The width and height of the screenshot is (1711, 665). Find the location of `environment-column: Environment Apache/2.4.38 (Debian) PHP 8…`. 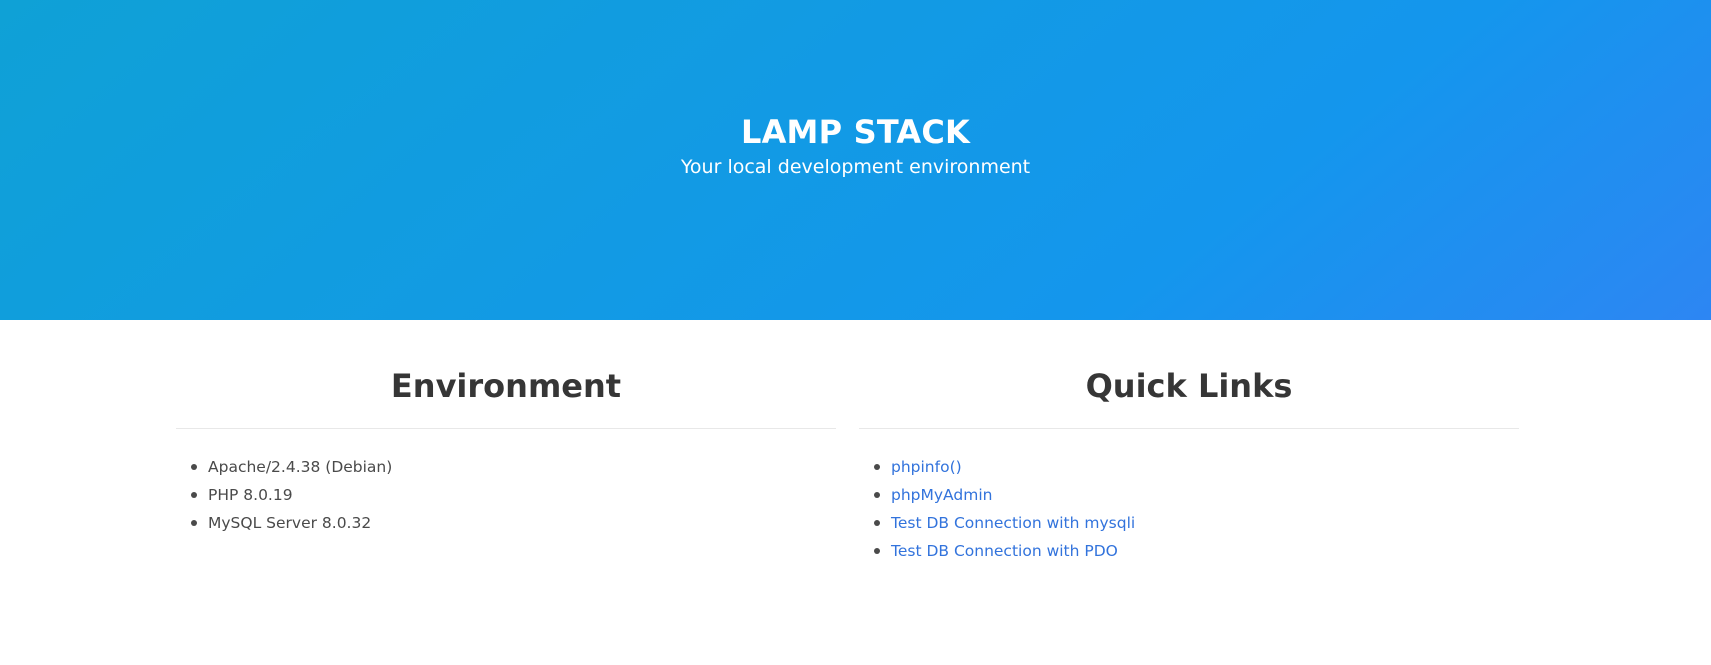

environment-column: Environment Apache/2.4.38 (Debian) PHP 8… is located at coordinates (506, 442).